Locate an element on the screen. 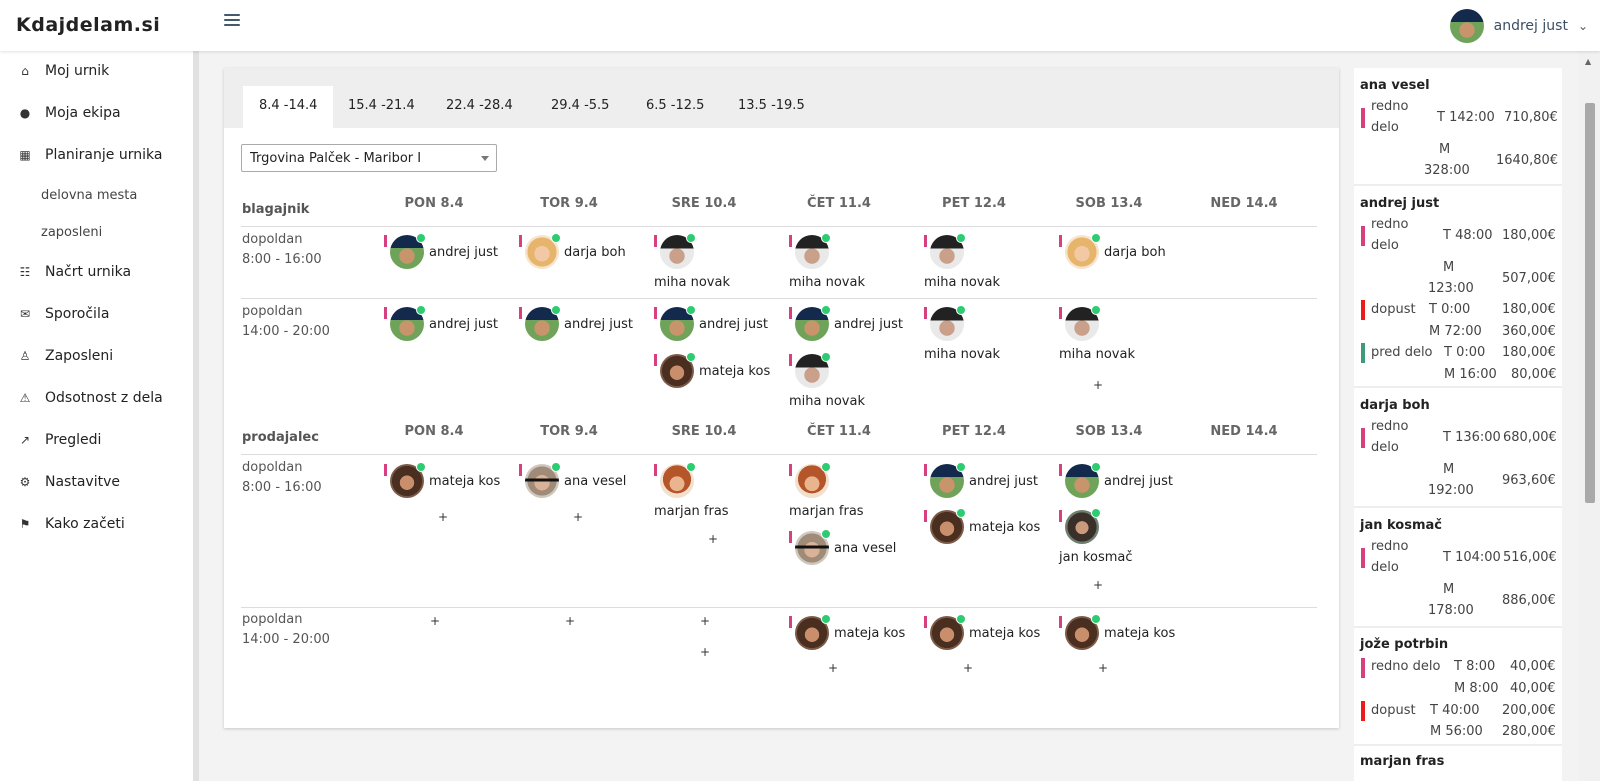 This screenshot has width=1600, height=781. tab-week-1: 8.4 -14.4 is located at coordinates (288, 107).